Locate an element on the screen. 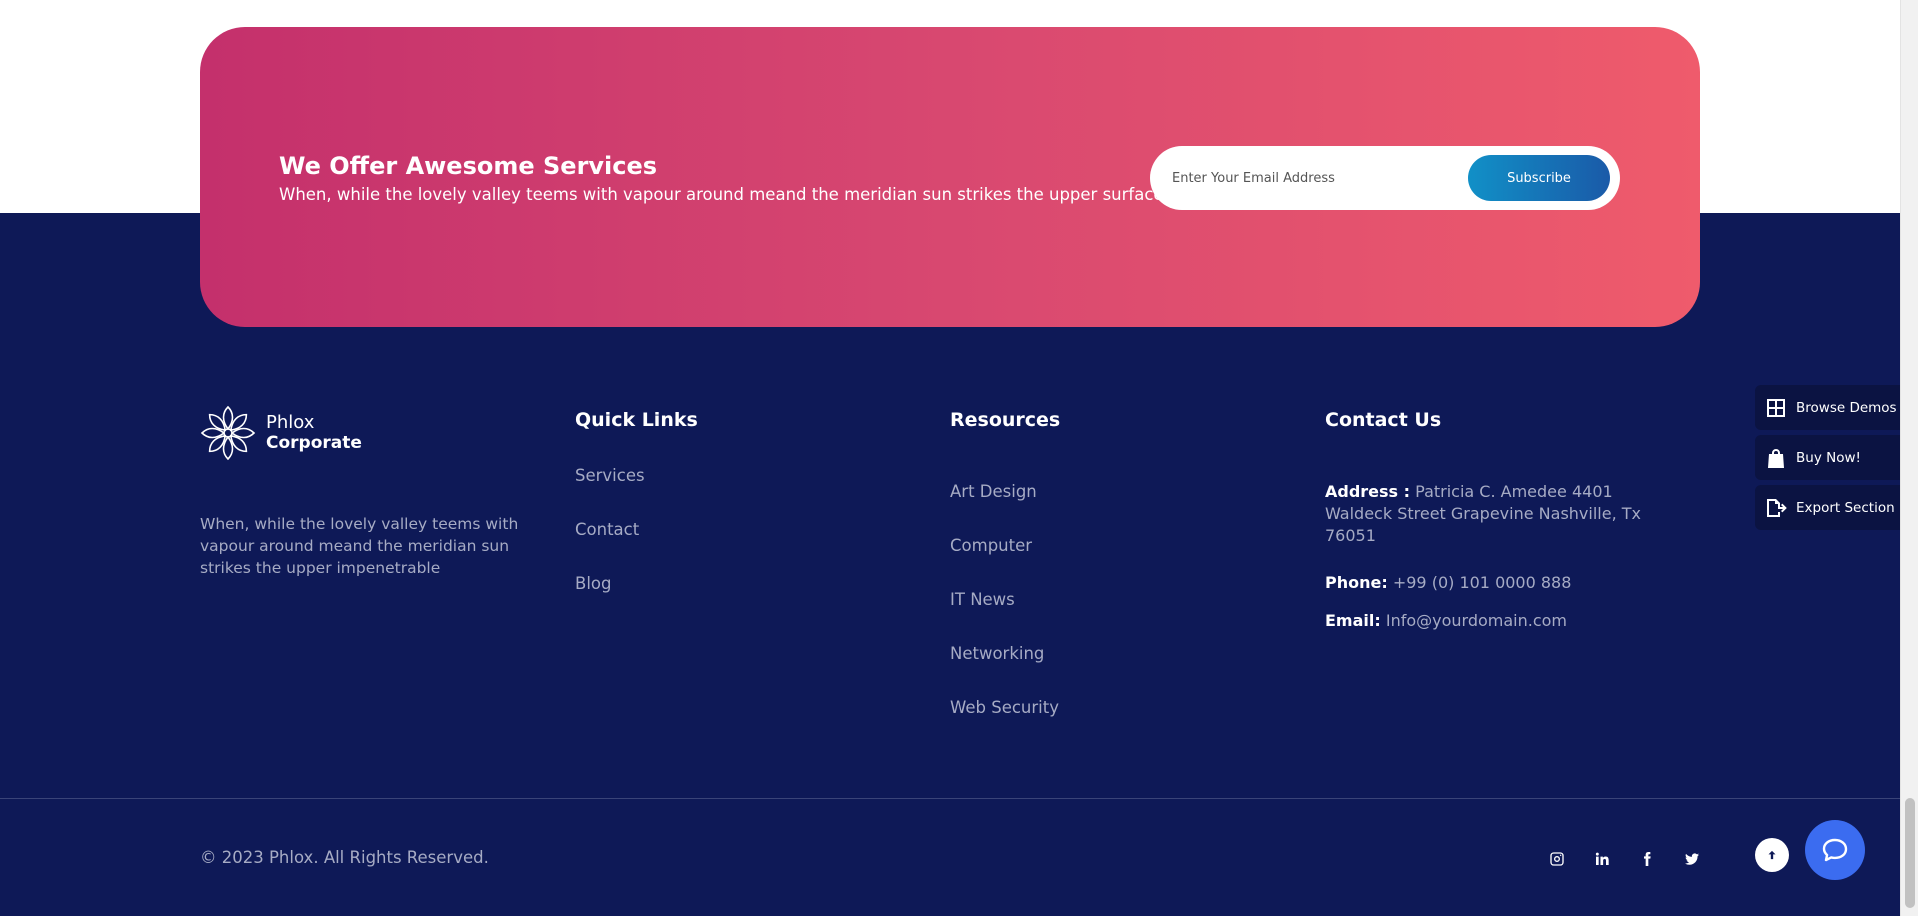 The height and width of the screenshot is (916, 1918). chat-button is located at coordinates (1835, 850).